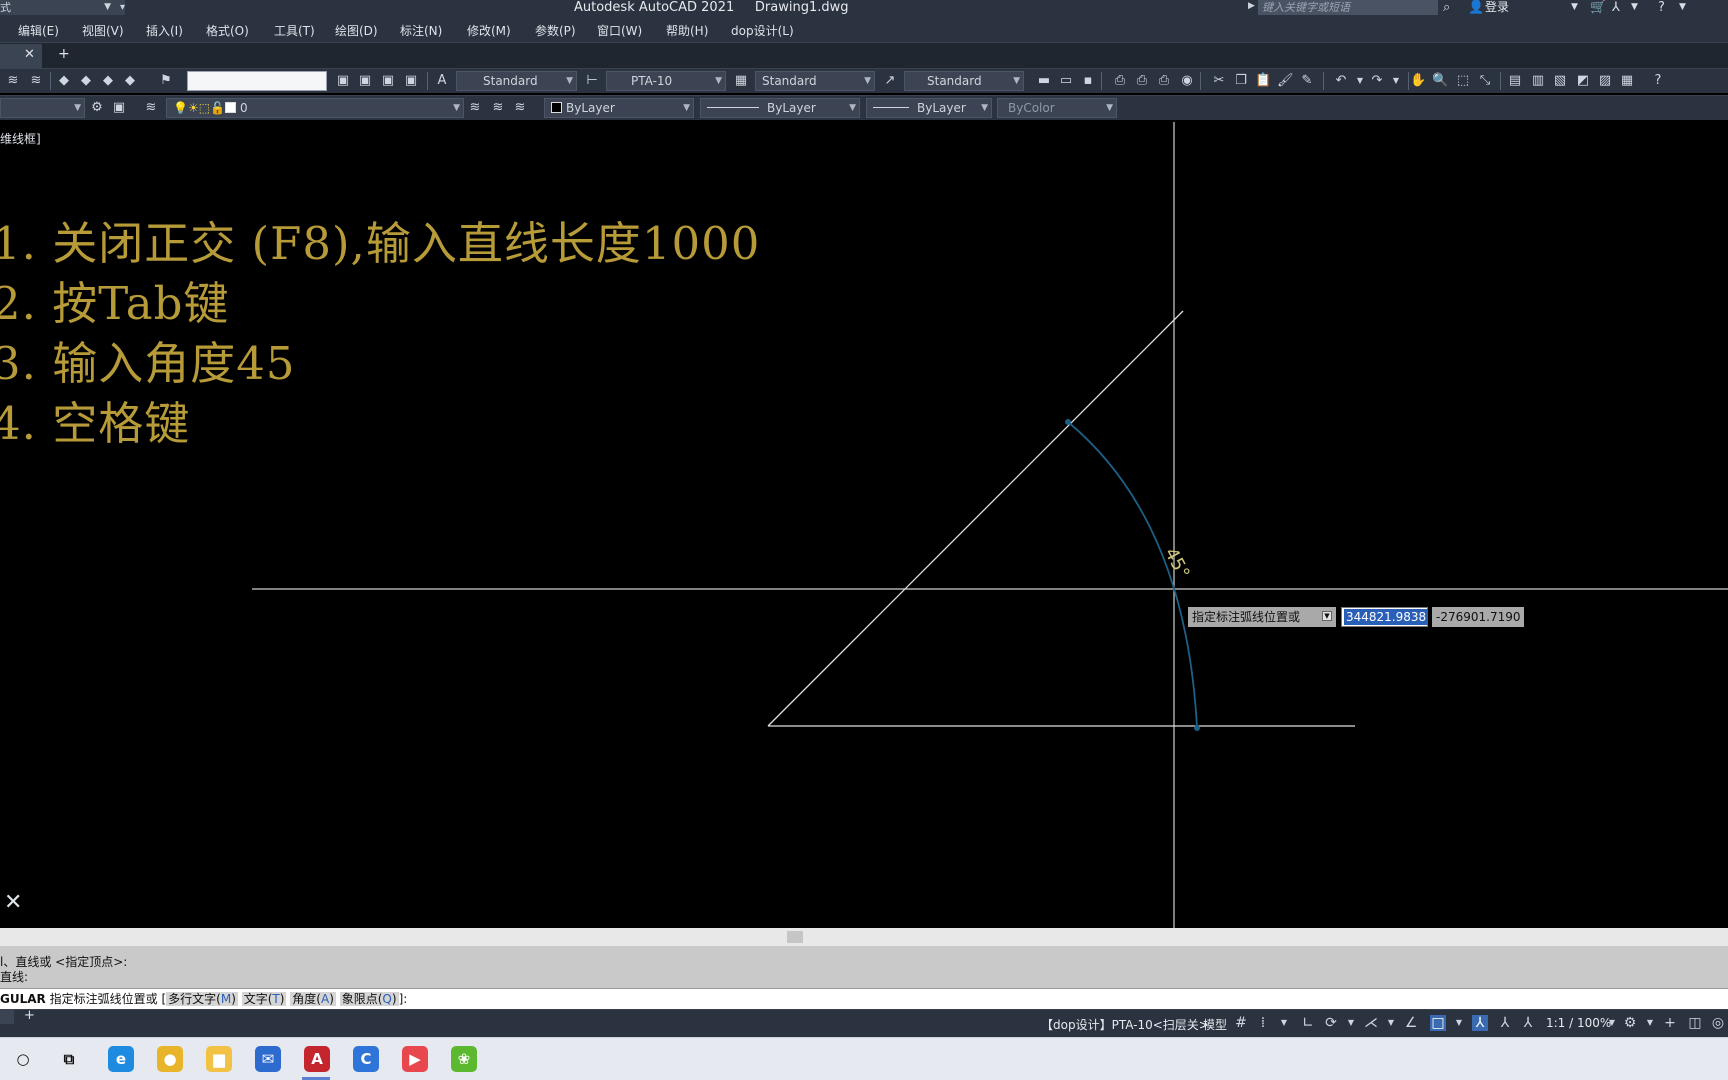 Image resolution: width=1728 pixels, height=1080 pixels. What do you see at coordinates (36, 81) in the screenshot?
I see `layer-properties-icon: ≋` at bounding box center [36, 81].